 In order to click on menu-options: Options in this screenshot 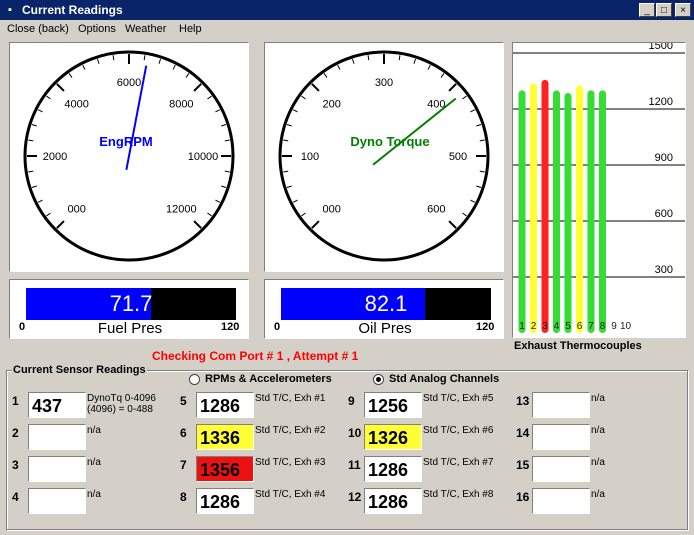, I will do `click(97, 29)`.